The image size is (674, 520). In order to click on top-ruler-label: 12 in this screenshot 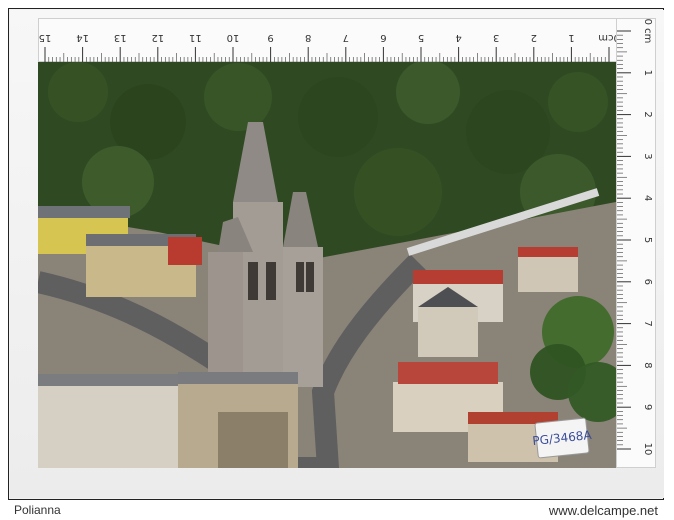, I will do `click(157, 37)`.